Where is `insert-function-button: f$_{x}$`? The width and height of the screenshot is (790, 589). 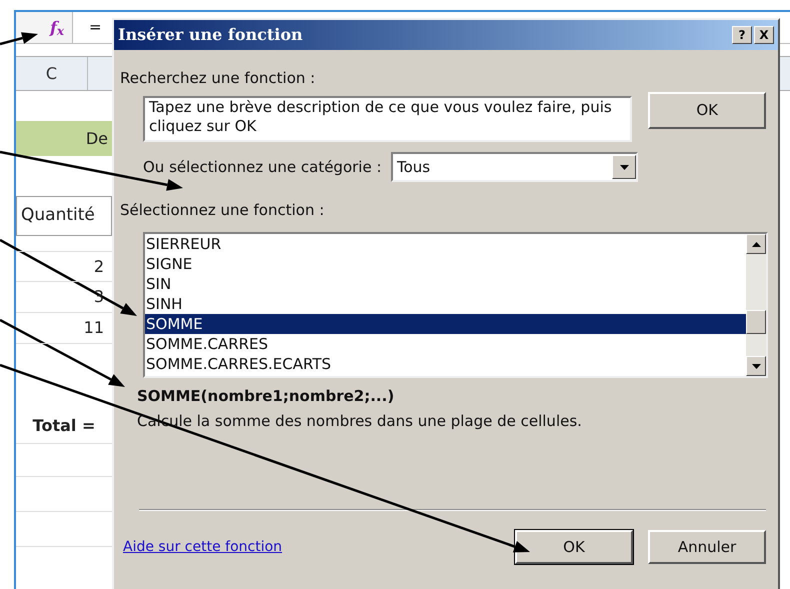 insert-function-button: f$_{x}$ is located at coordinates (44, 27).